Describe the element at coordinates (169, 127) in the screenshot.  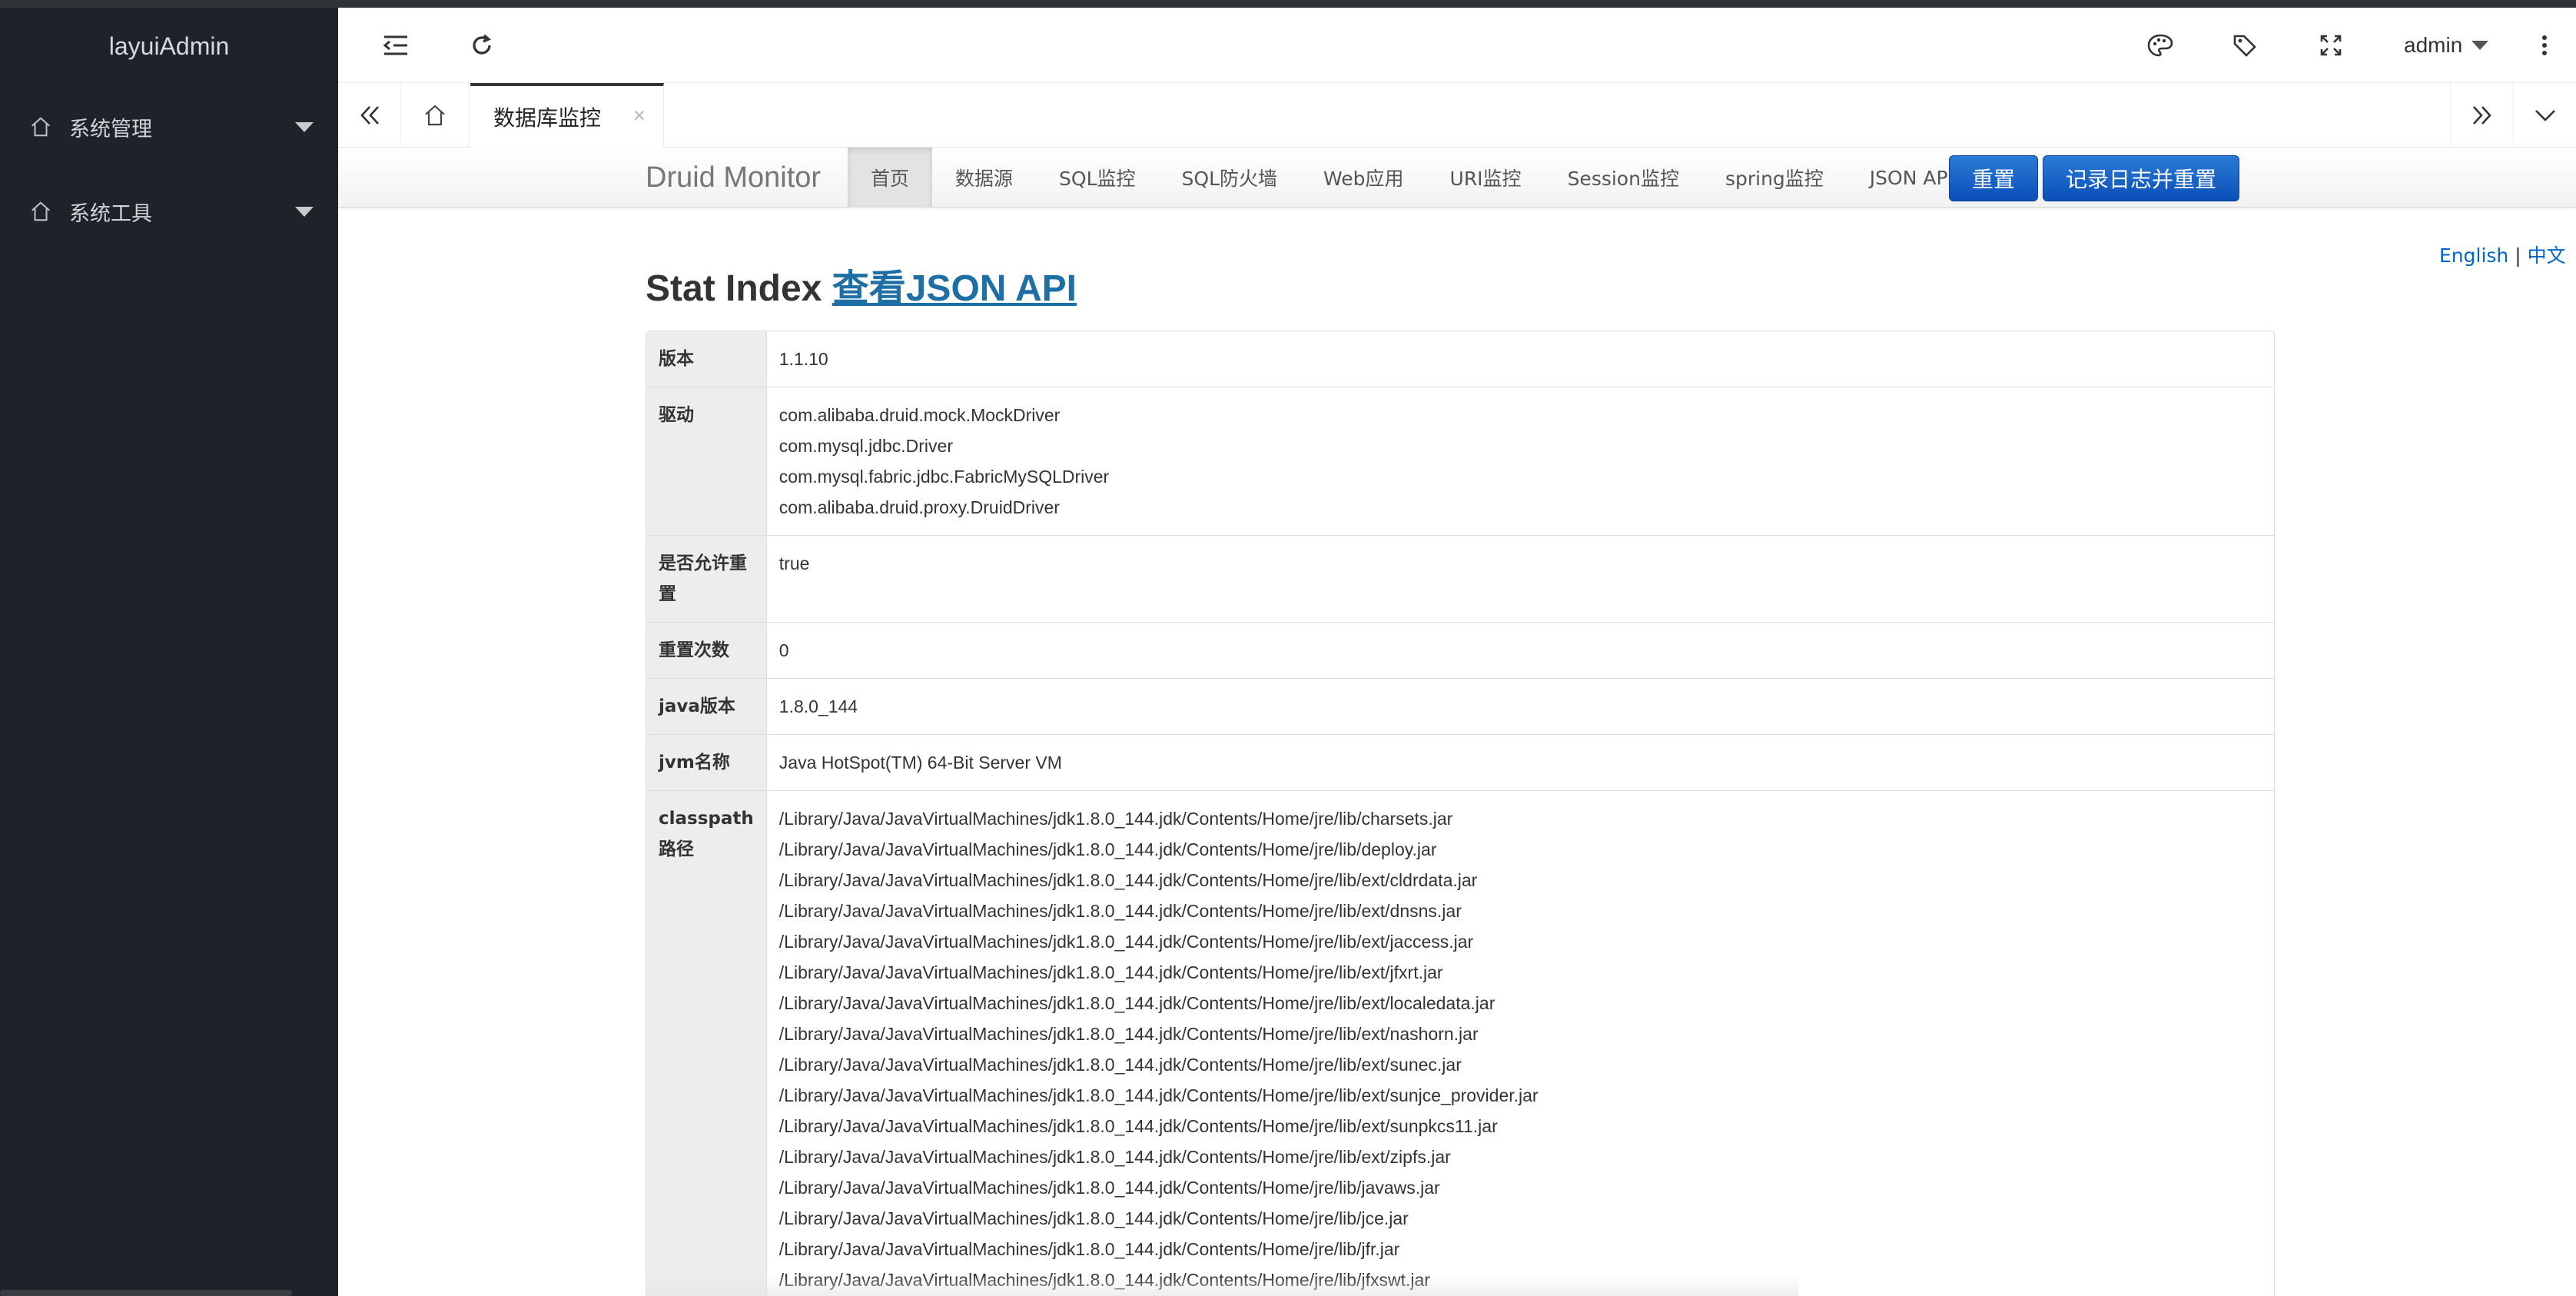
I see `sidebar-item-system-management: 系统管理` at that location.